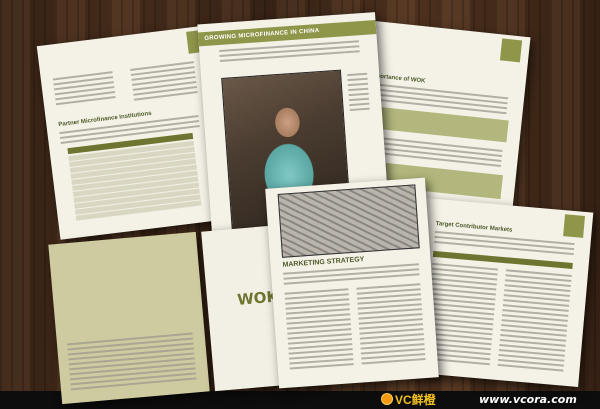 The width and height of the screenshot is (600, 409). What do you see at coordinates (348, 221) in the screenshot?
I see `photo-workshop` at bounding box center [348, 221].